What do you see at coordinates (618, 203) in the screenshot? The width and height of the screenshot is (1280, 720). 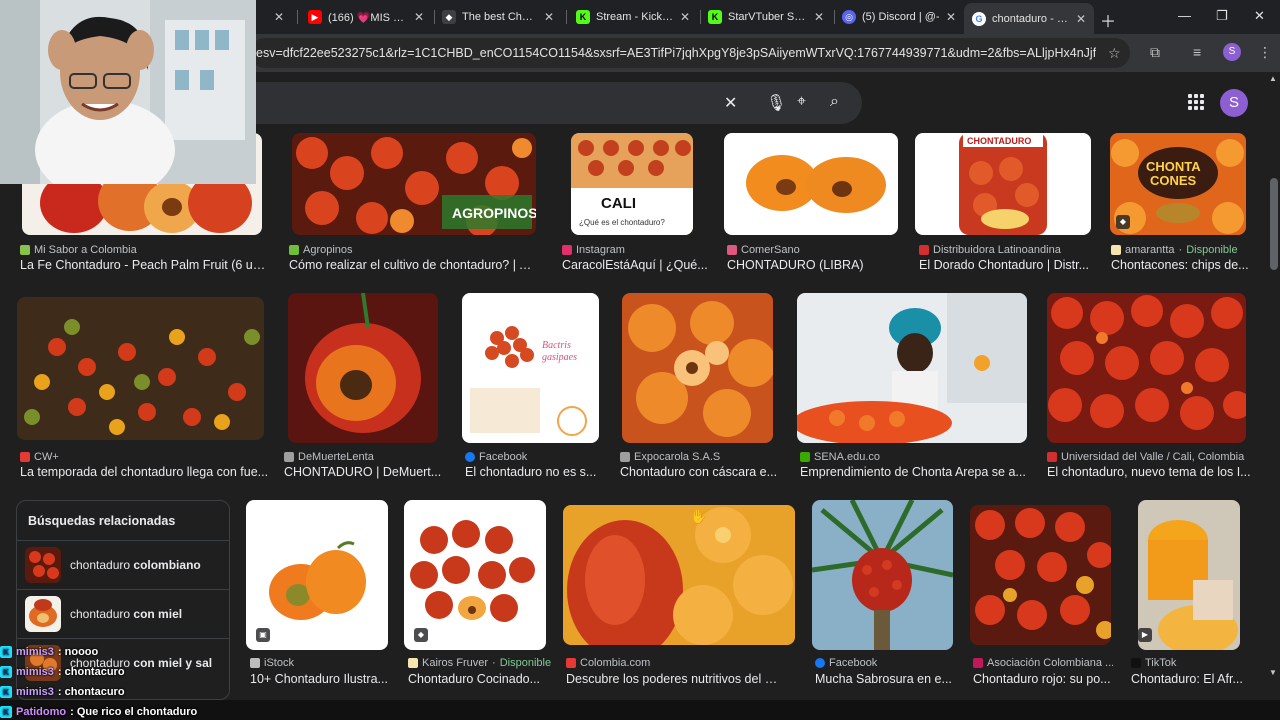 I see `svg-text: CALI` at bounding box center [618, 203].